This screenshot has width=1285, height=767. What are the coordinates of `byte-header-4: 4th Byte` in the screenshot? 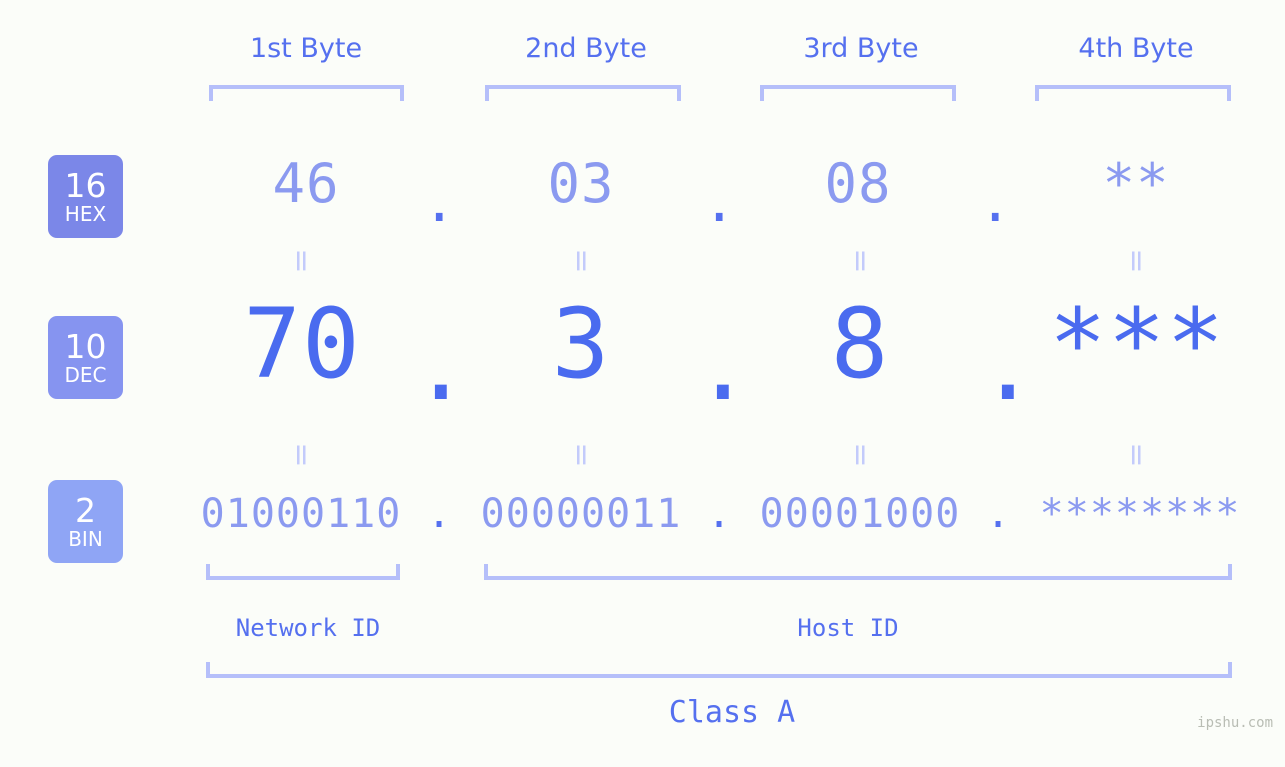 It's located at (1136, 48).